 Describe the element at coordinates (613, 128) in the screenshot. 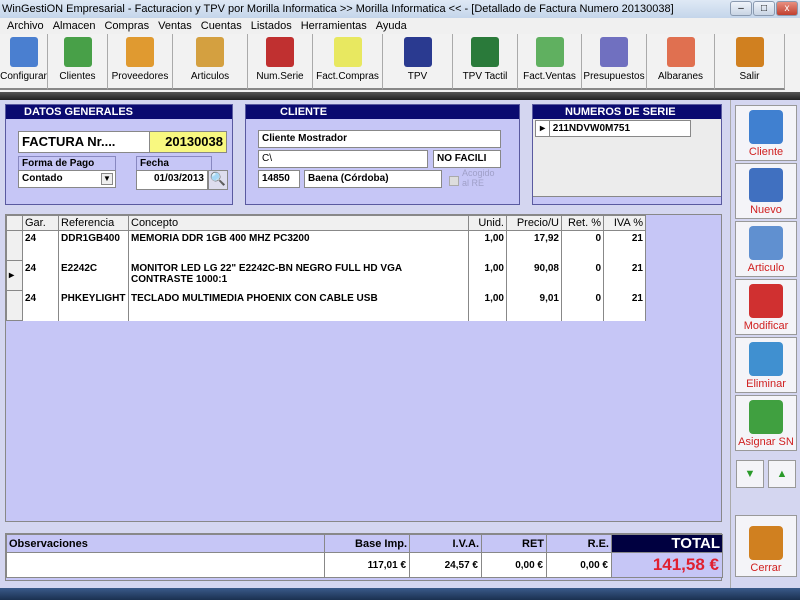

I see `serie-row: ▸ 211NDVW0M751` at that location.